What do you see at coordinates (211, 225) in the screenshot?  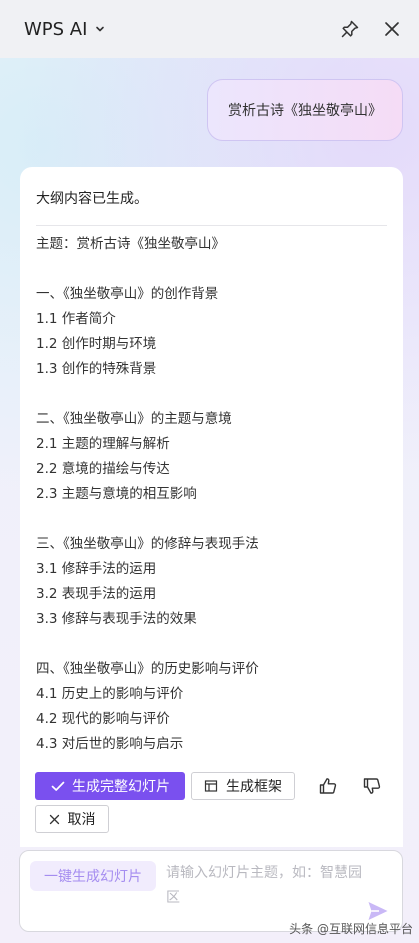 I see `divider` at bounding box center [211, 225].